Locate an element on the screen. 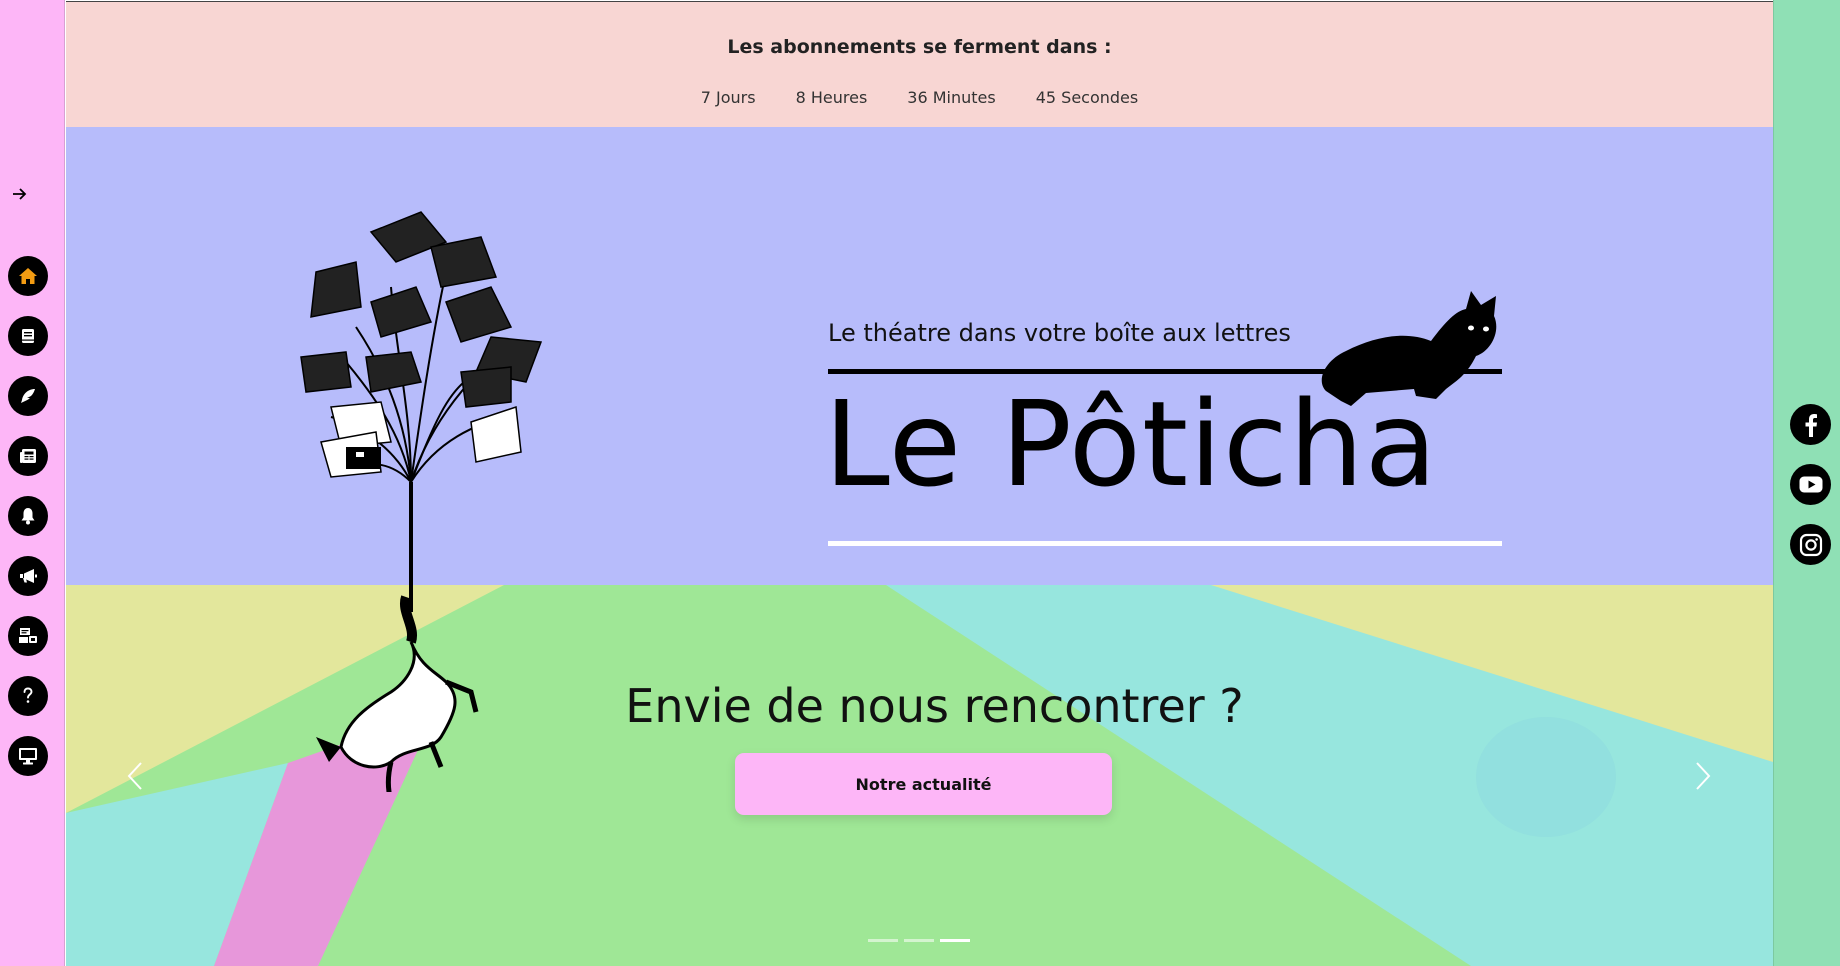 This screenshot has height=966, width=1840. countdown-timer: 7 Jours 8 Heures 36 Minutes 45 Secondes is located at coordinates (919, 97).